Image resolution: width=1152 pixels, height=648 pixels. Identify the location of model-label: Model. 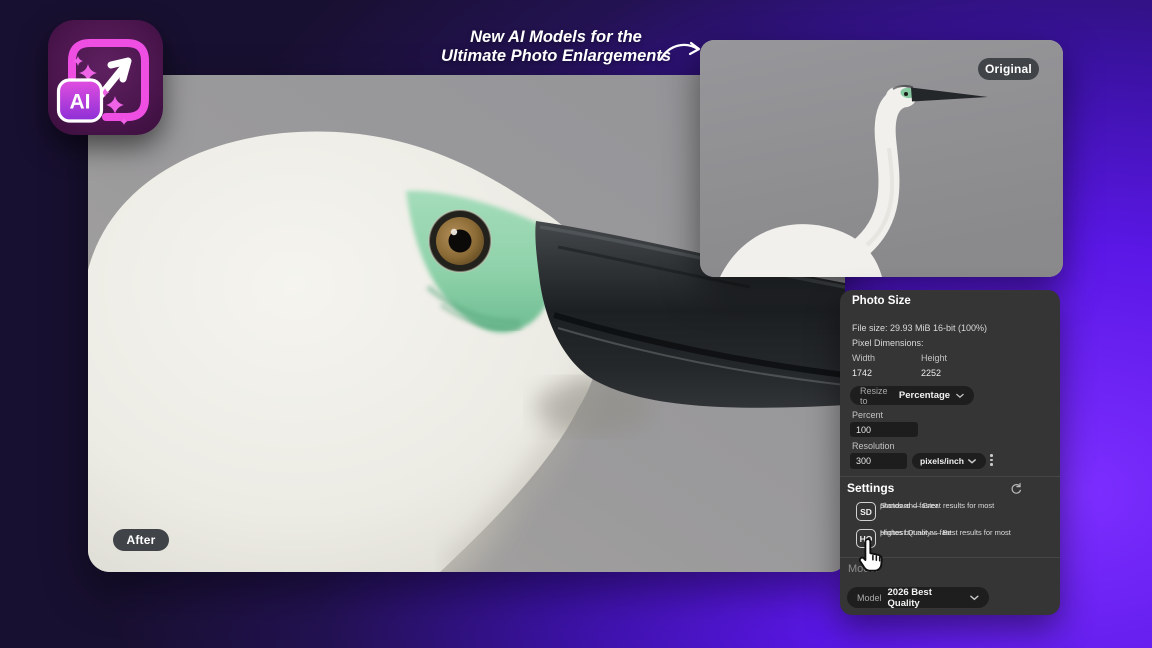
(869, 597).